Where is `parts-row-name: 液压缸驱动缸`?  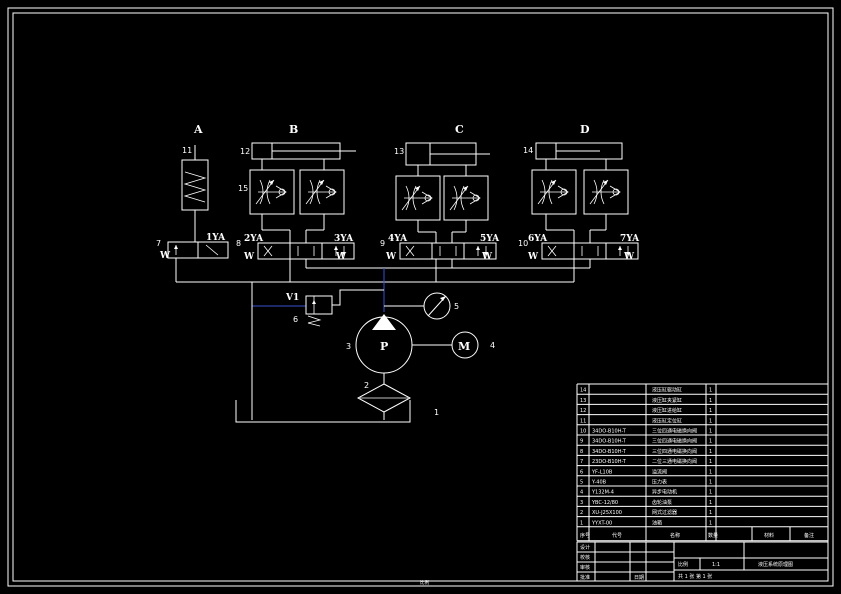
parts-row-name: 液压缸驱动缸 is located at coordinates (667, 390).